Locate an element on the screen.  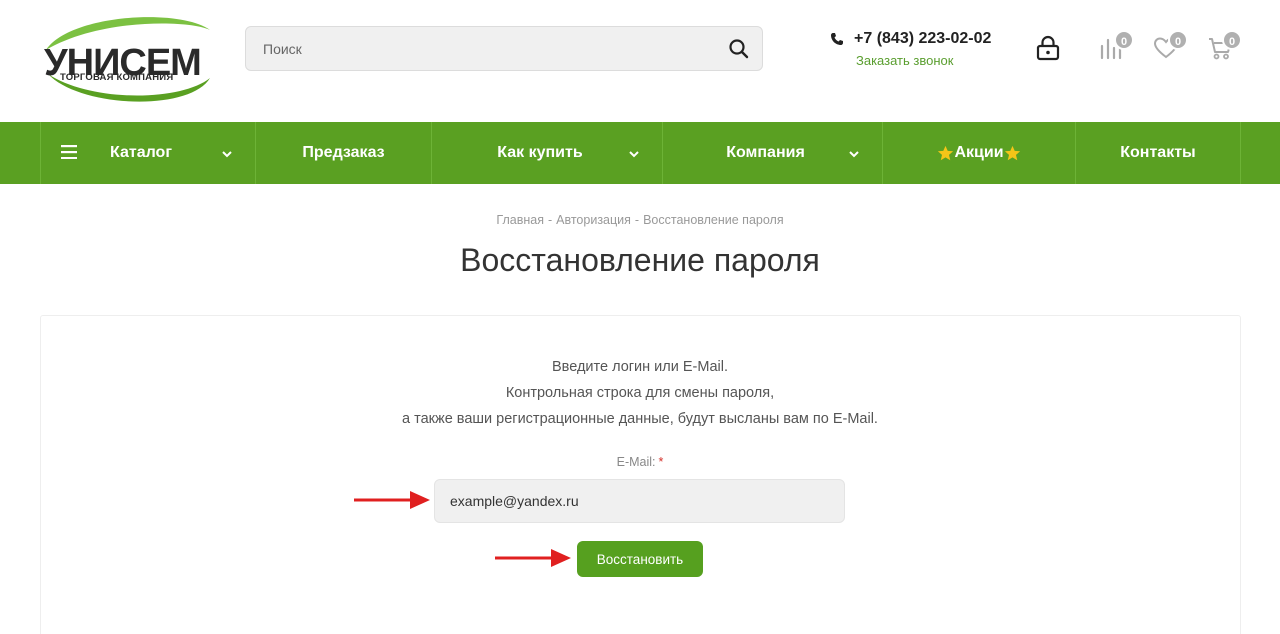
search-box is located at coordinates (504, 48).